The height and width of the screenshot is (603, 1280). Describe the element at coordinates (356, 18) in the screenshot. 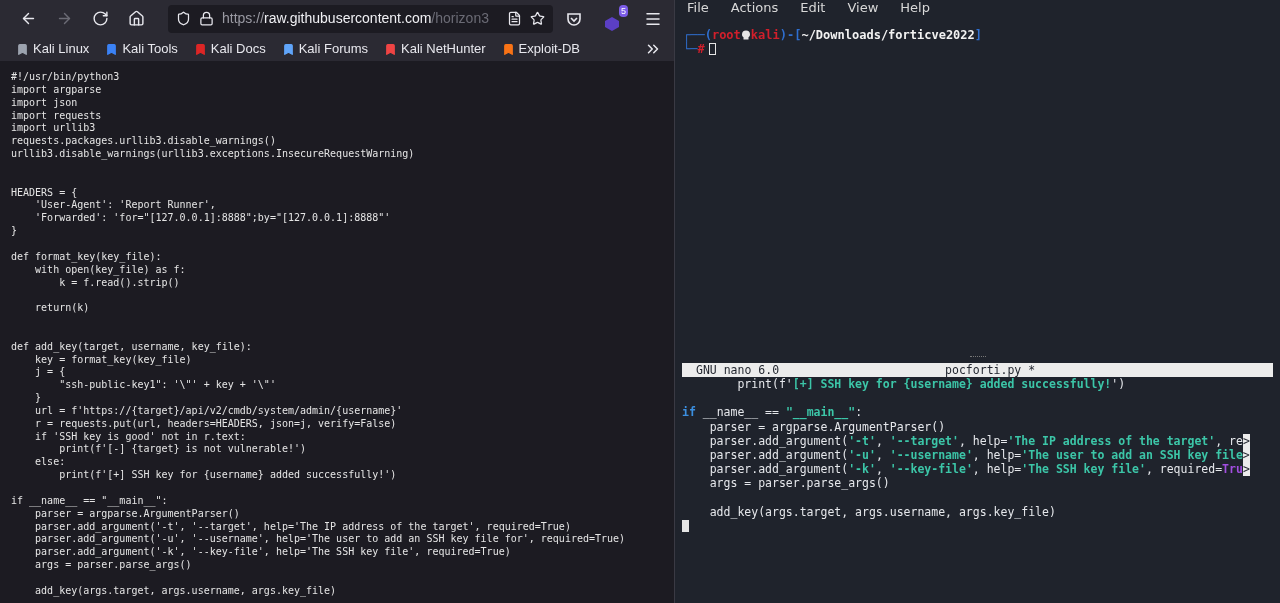

I see `url-text: https://raw.githubusercontent.com/horizon3` at that location.